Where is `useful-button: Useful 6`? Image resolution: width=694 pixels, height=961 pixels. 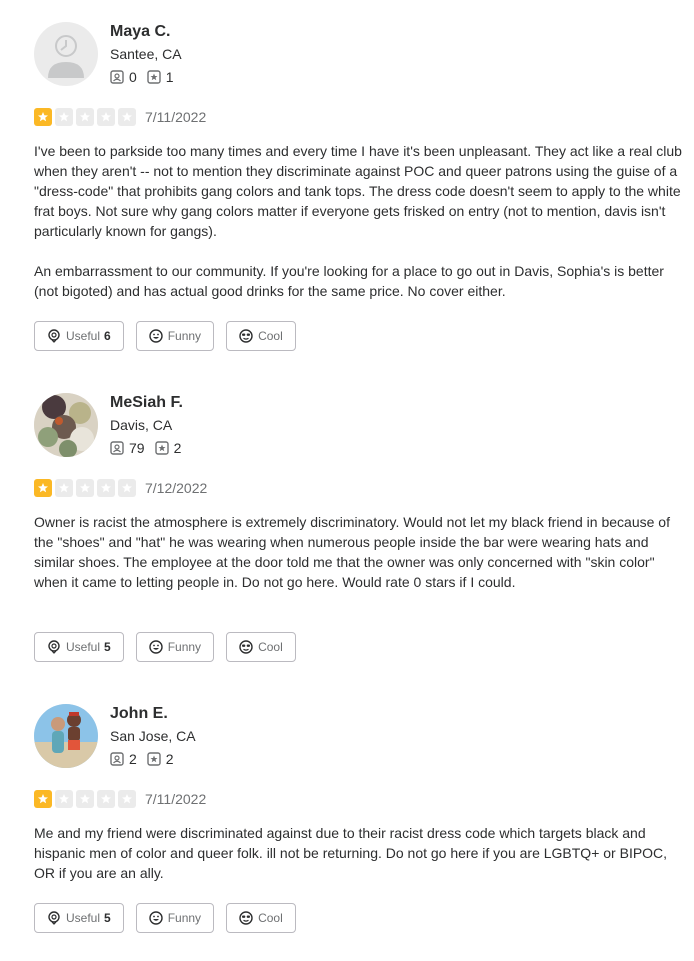 useful-button: Useful 6 is located at coordinates (79, 336).